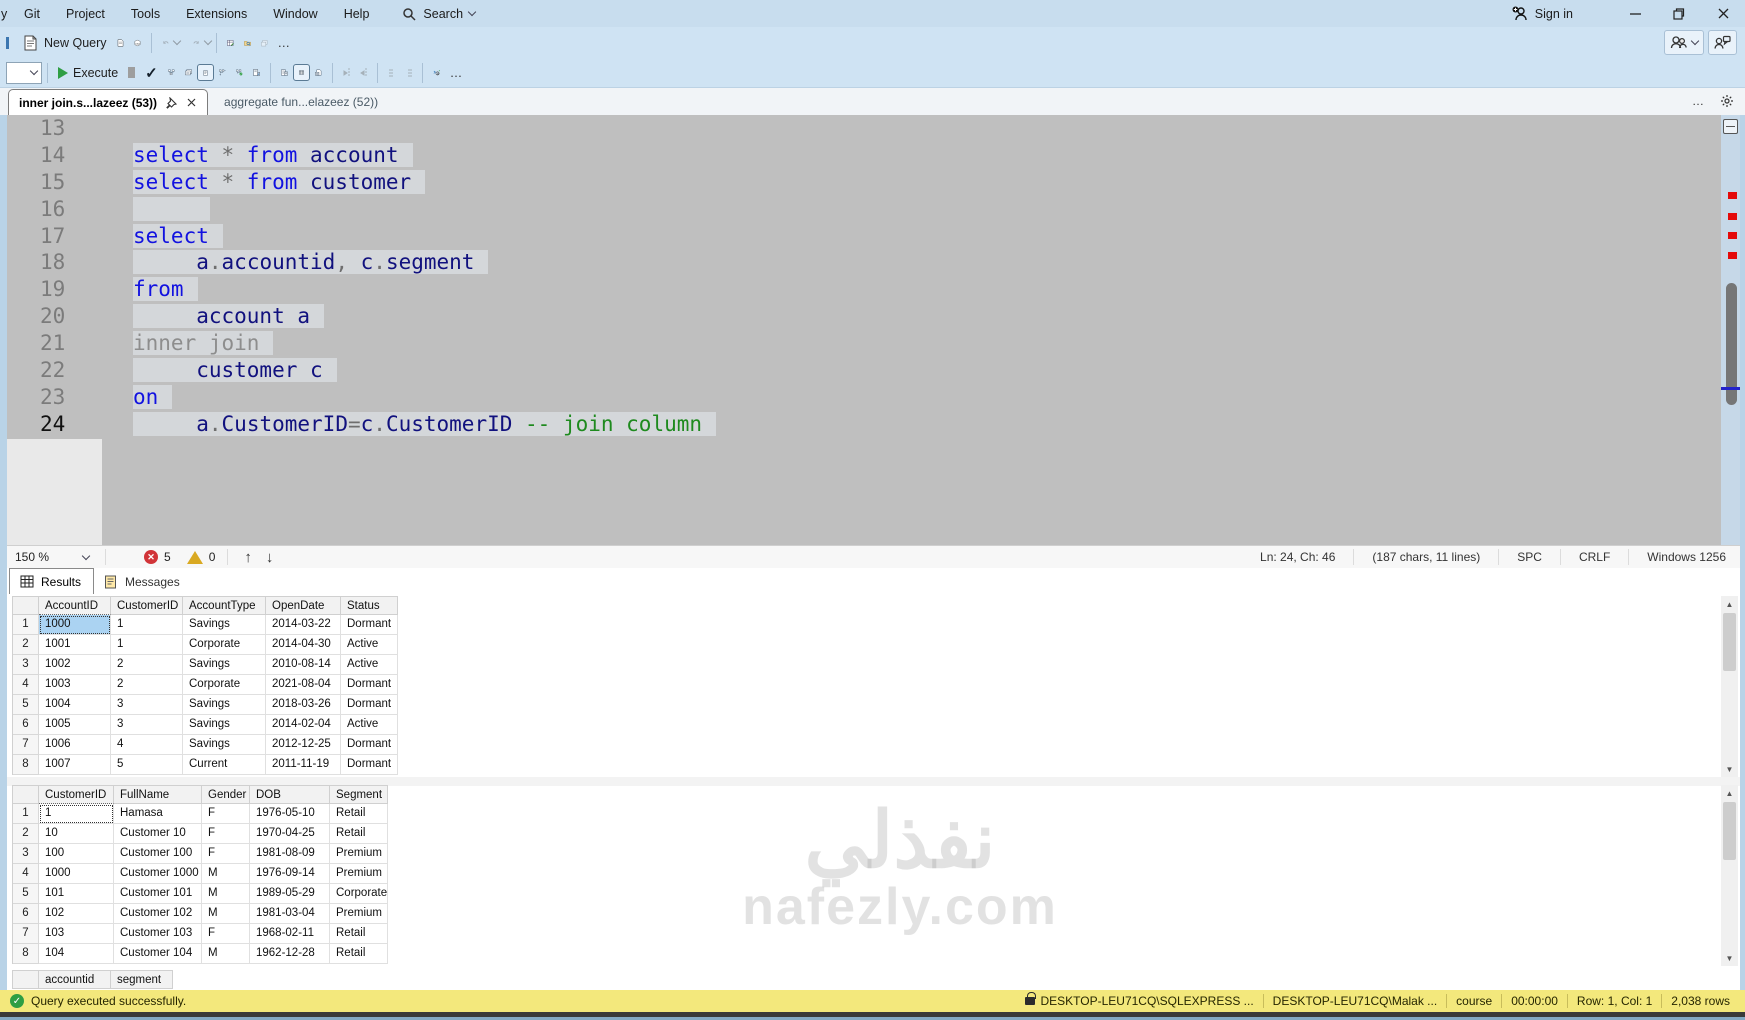 The width and height of the screenshot is (1745, 1020). Describe the element at coordinates (284, 72) in the screenshot. I see `results-to-text-icon` at that location.